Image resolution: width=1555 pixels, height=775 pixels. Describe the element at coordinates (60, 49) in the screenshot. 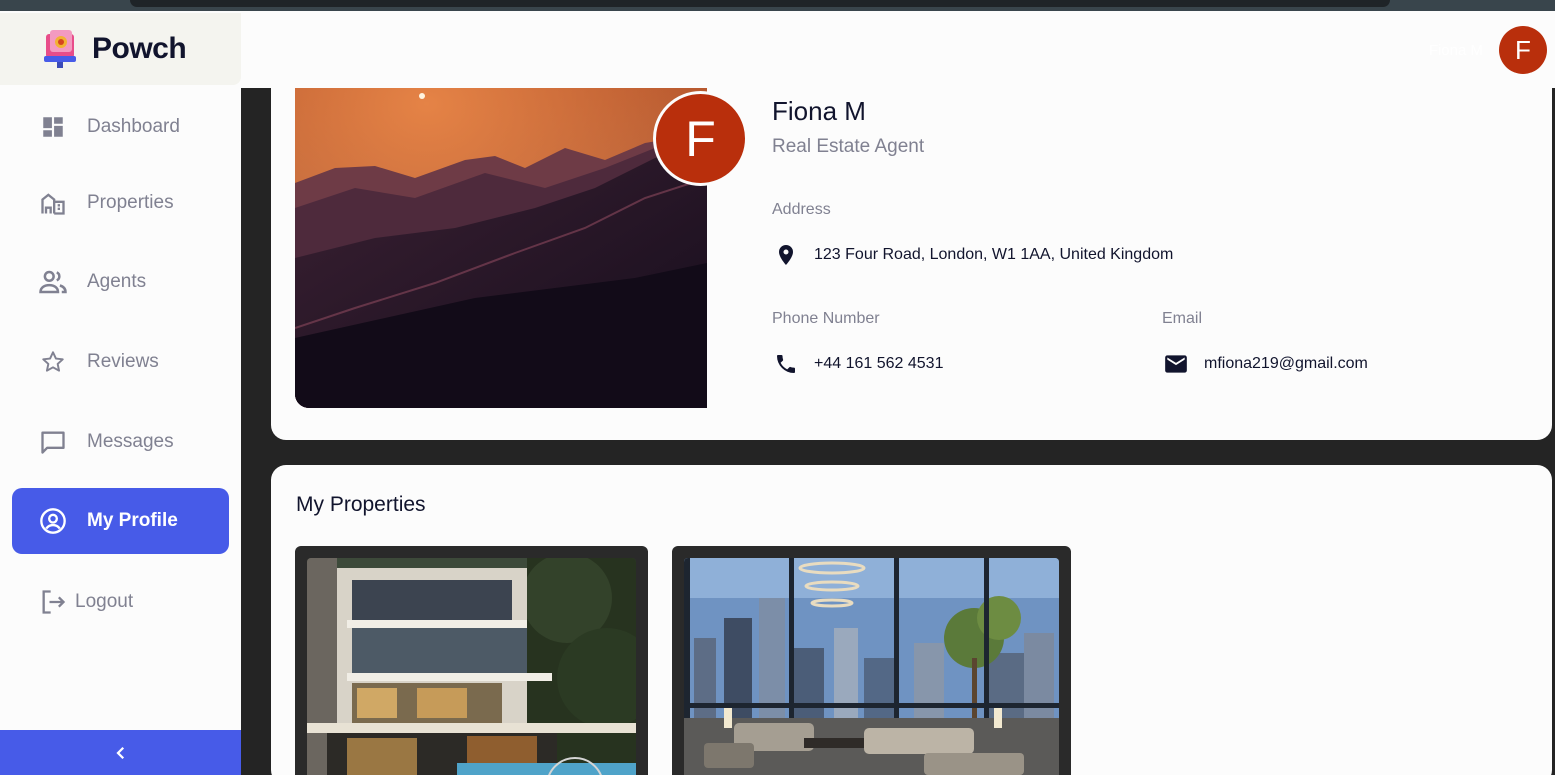

I see `powch-logo-icon` at that location.